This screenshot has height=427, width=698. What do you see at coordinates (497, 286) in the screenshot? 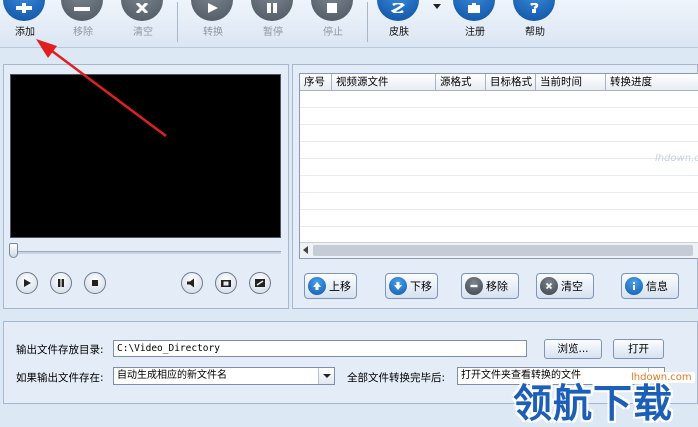
I see `list-remove-label: 移除` at bounding box center [497, 286].